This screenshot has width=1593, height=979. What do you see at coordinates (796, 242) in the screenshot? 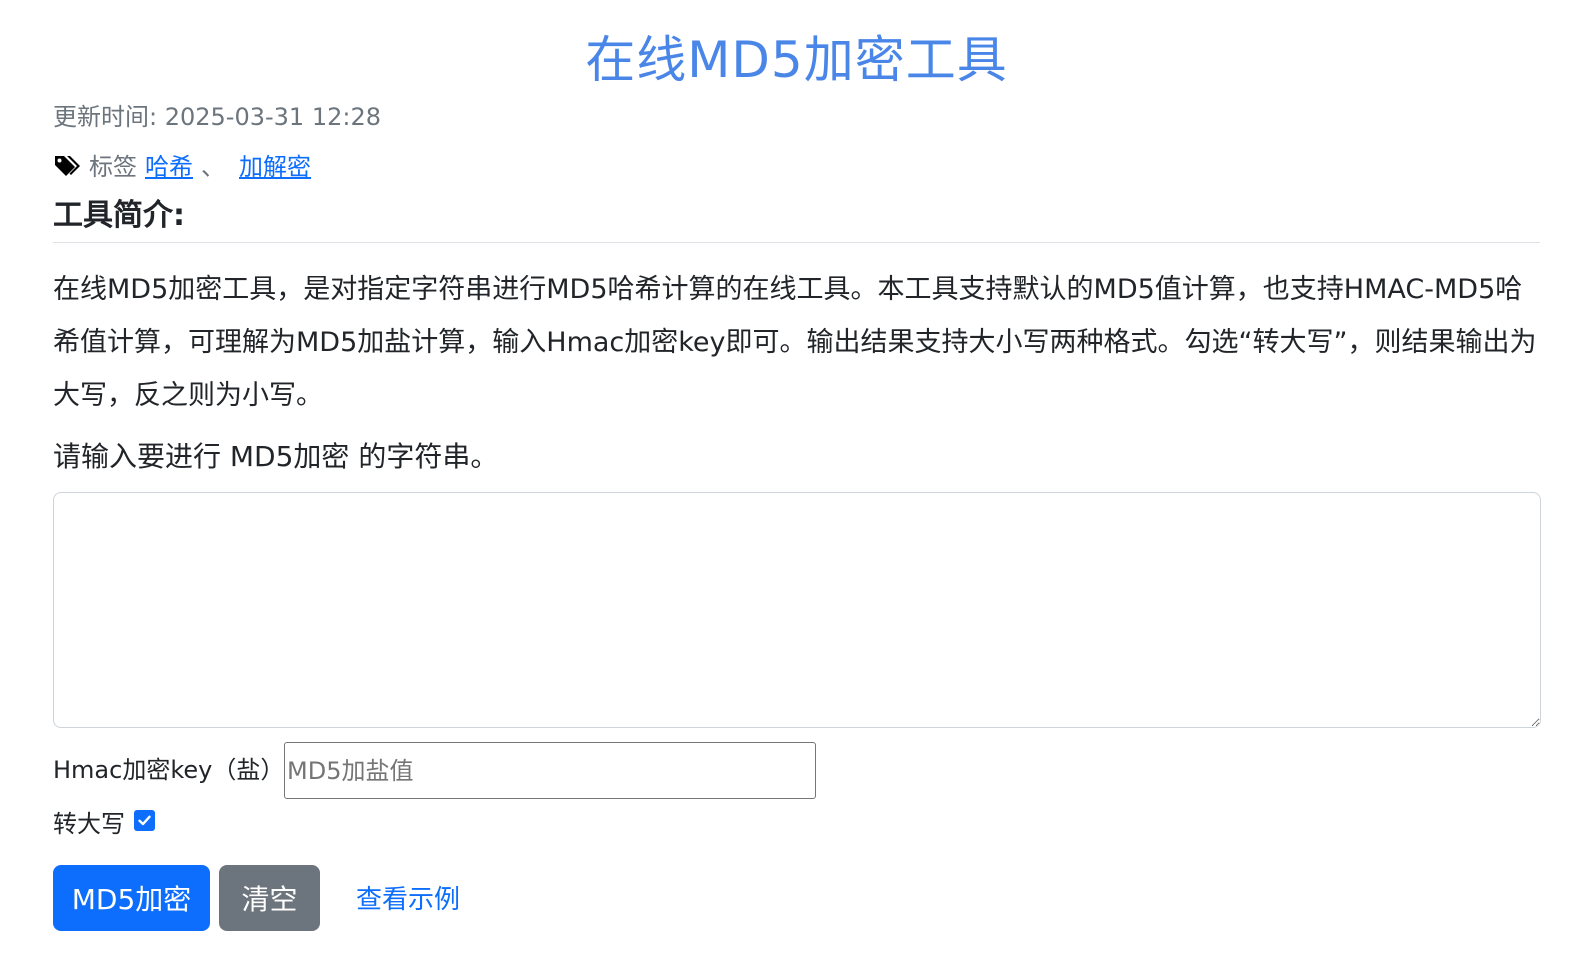
I see `divider` at bounding box center [796, 242].